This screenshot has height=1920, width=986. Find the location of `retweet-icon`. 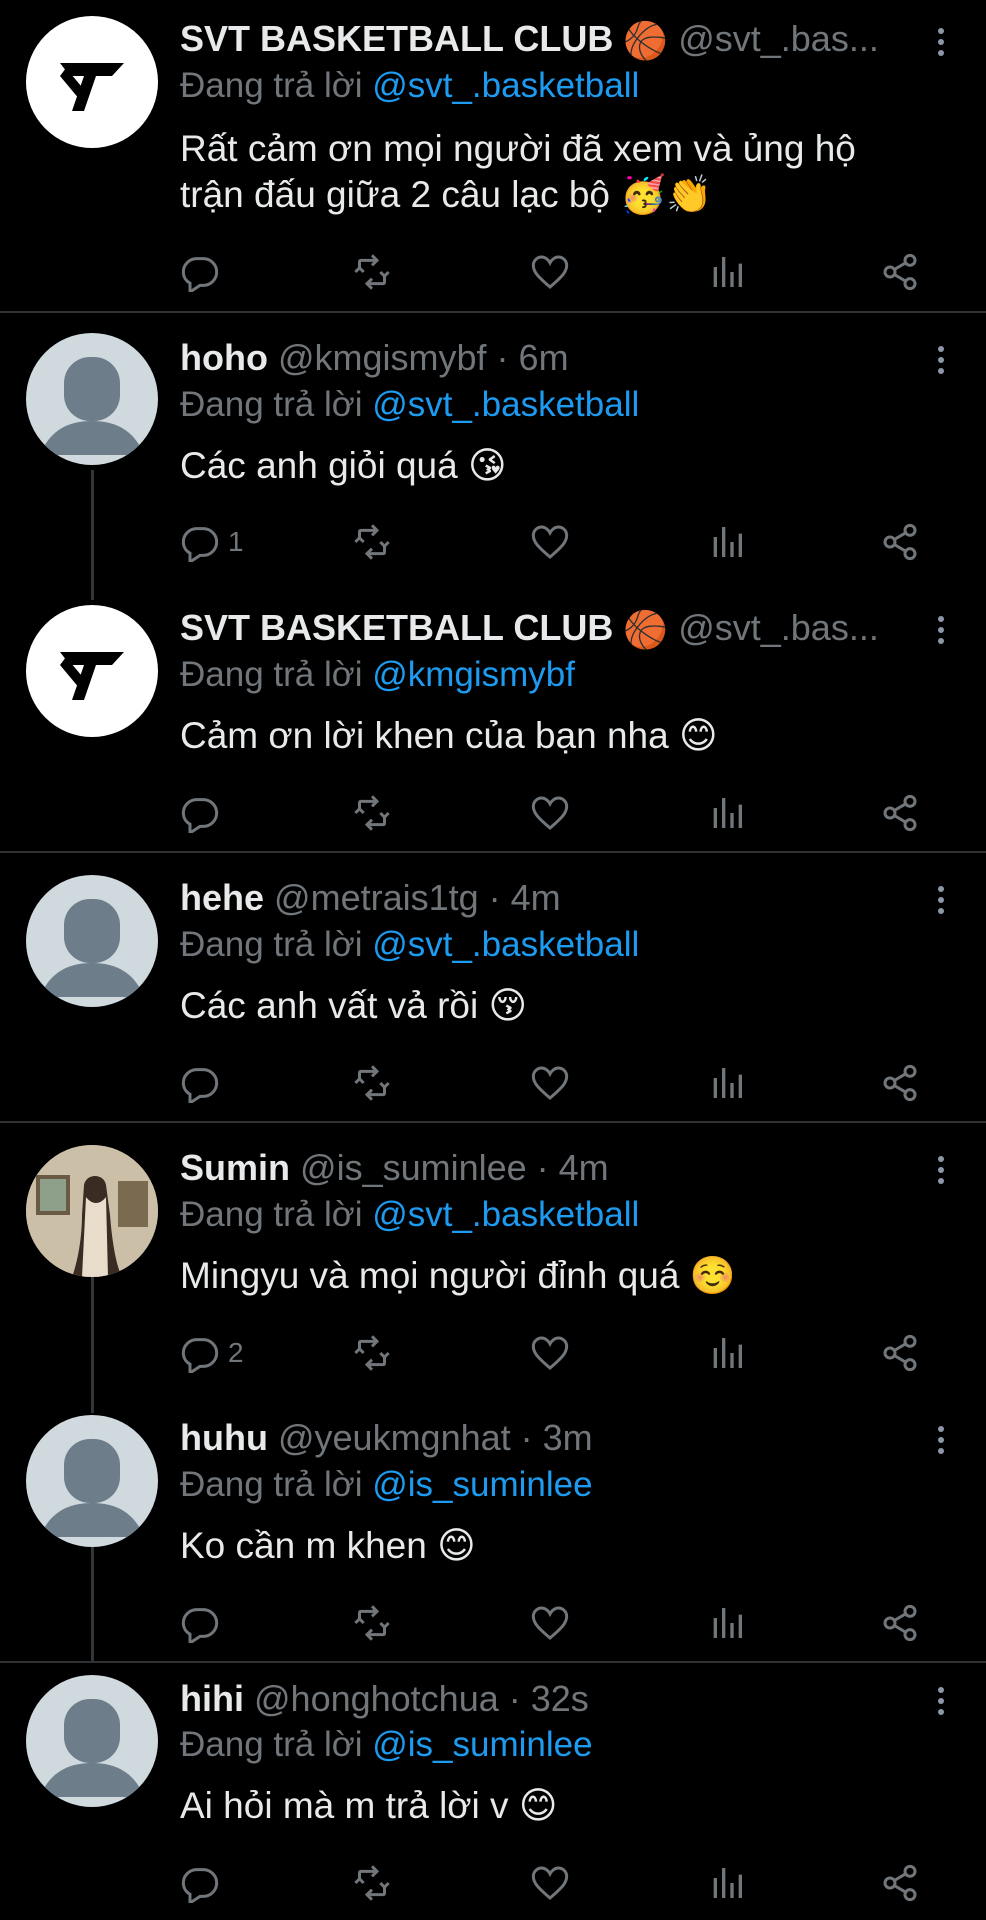

retweet-icon is located at coordinates (372, 542).